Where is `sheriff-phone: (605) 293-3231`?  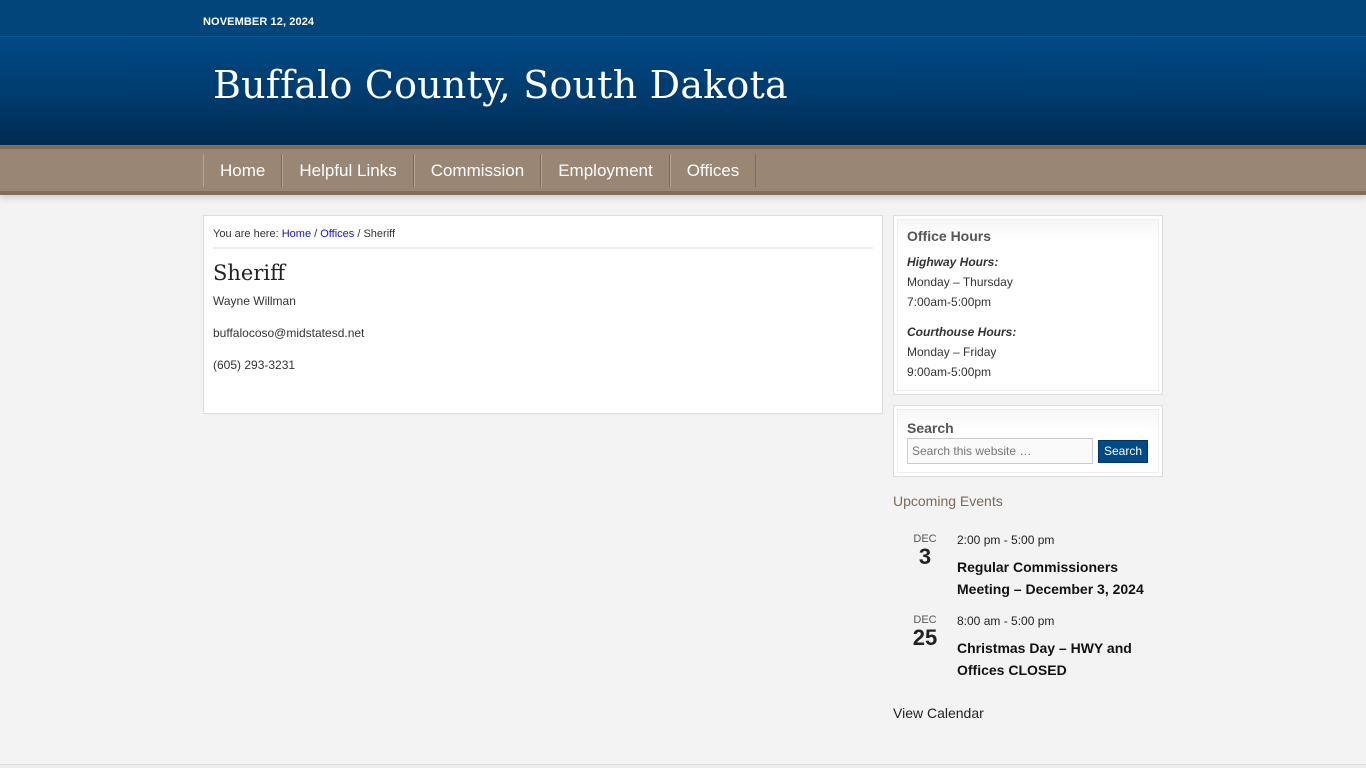
sheriff-phone: (605) 293-3231 is located at coordinates (254, 365).